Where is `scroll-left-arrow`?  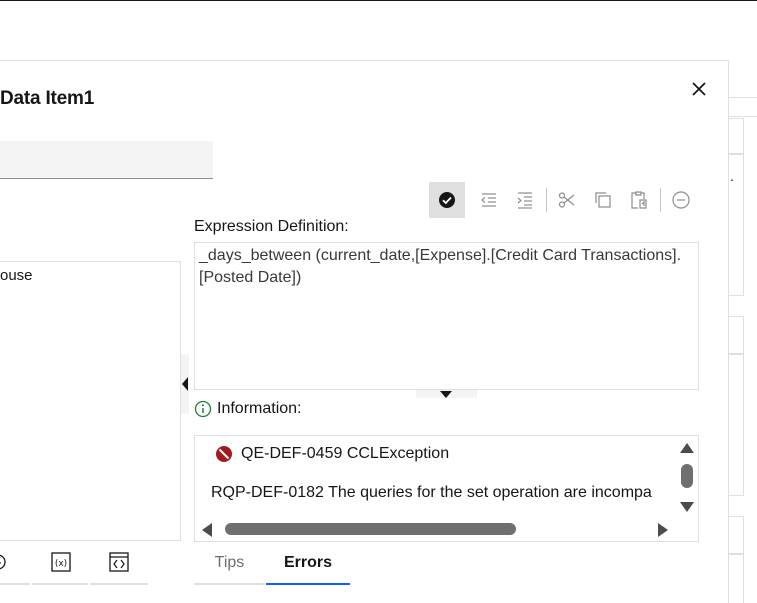
scroll-left-arrow is located at coordinates (207, 530).